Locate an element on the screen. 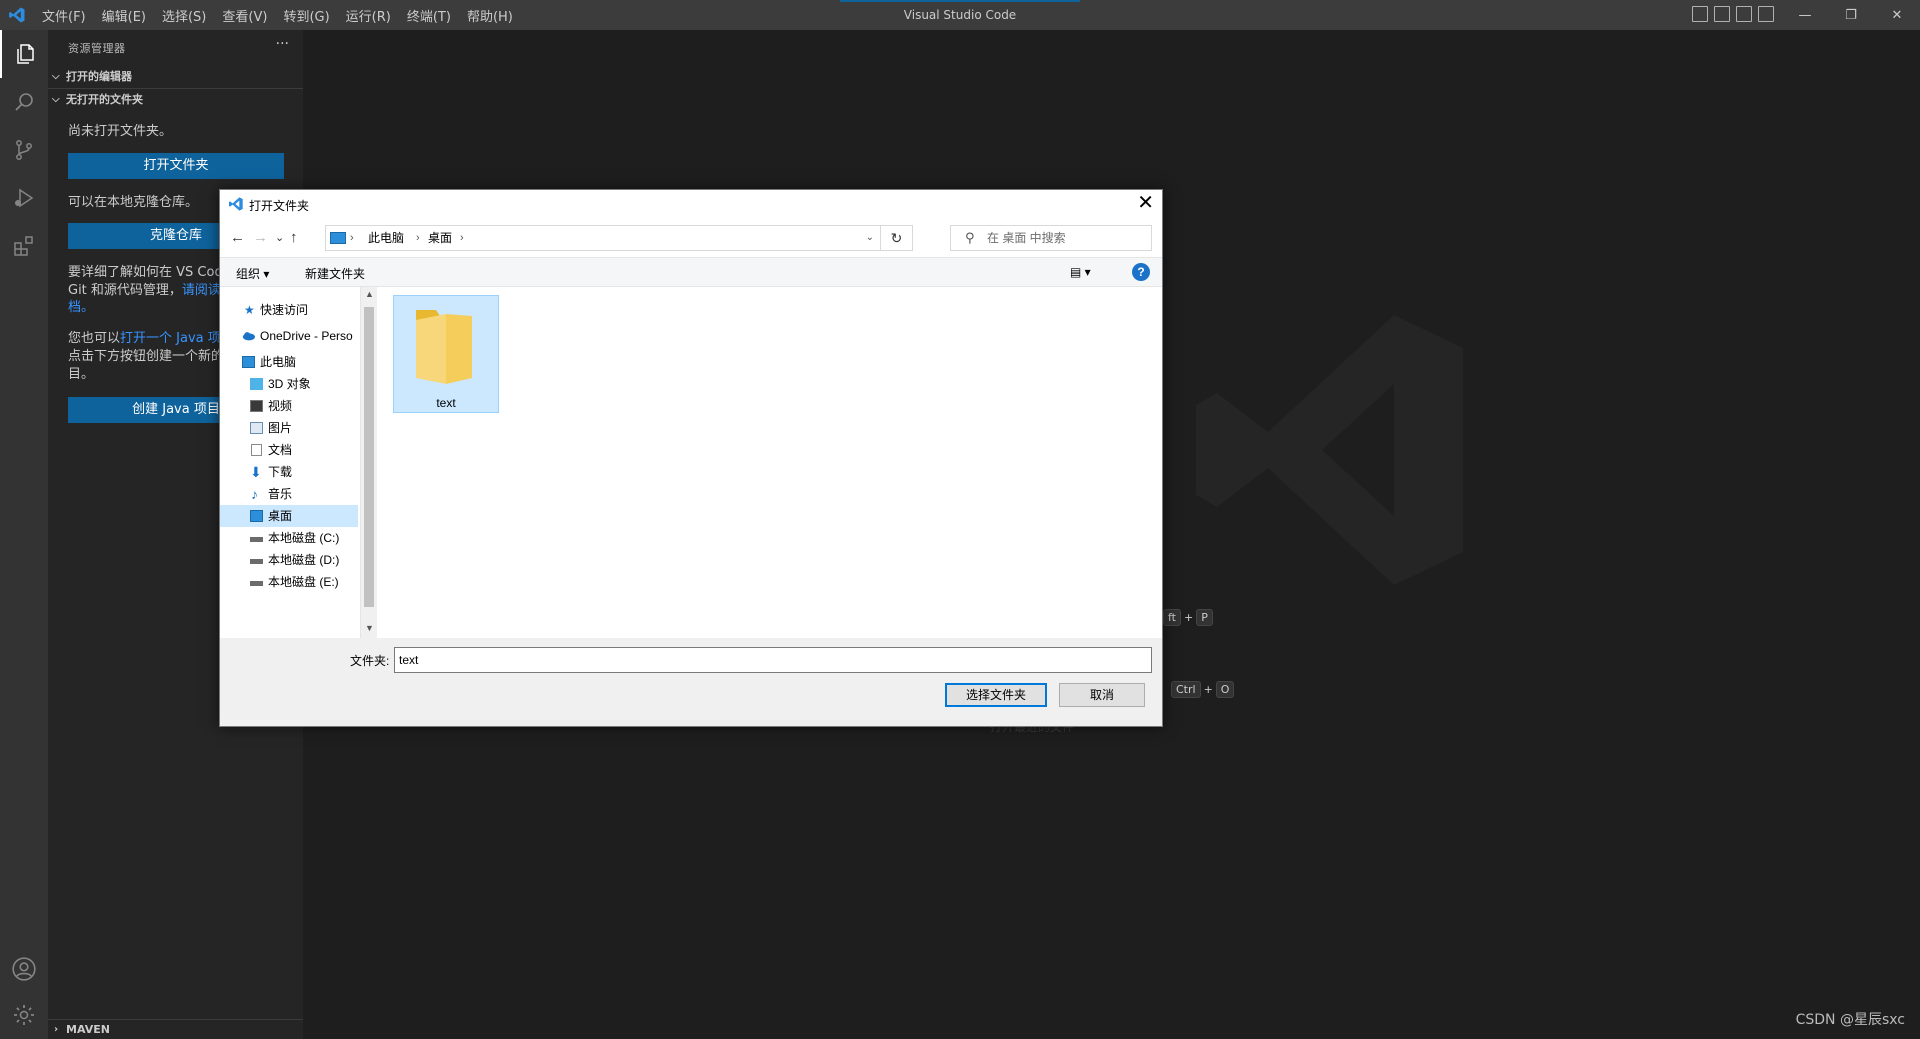  dialog-title: 打开文件夹 is located at coordinates (279, 206).